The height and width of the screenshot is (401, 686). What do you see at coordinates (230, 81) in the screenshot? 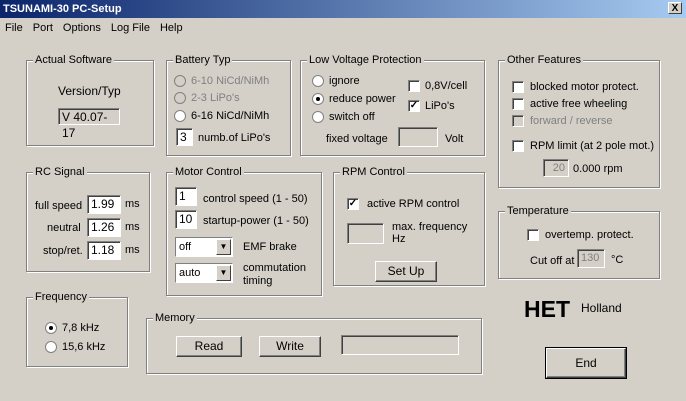
I see `battery-option-6-10-label: 6-10 NiCd/NiMh` at bounding box center [230, 81].